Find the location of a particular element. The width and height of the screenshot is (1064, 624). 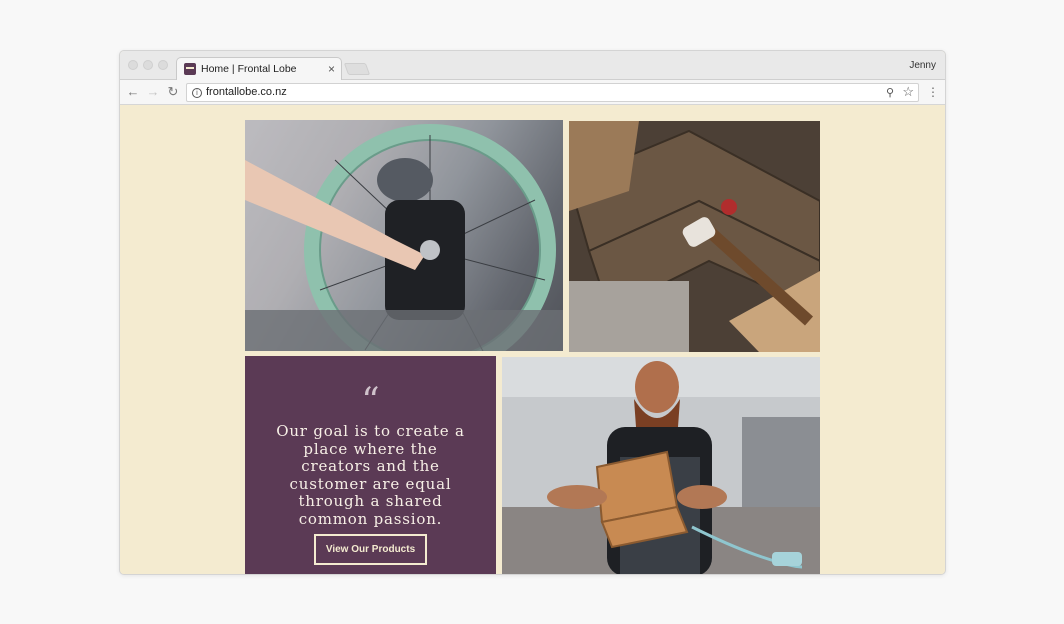

tab-home: Home | Frontal Lobe × is located at coordinates (259, 69).